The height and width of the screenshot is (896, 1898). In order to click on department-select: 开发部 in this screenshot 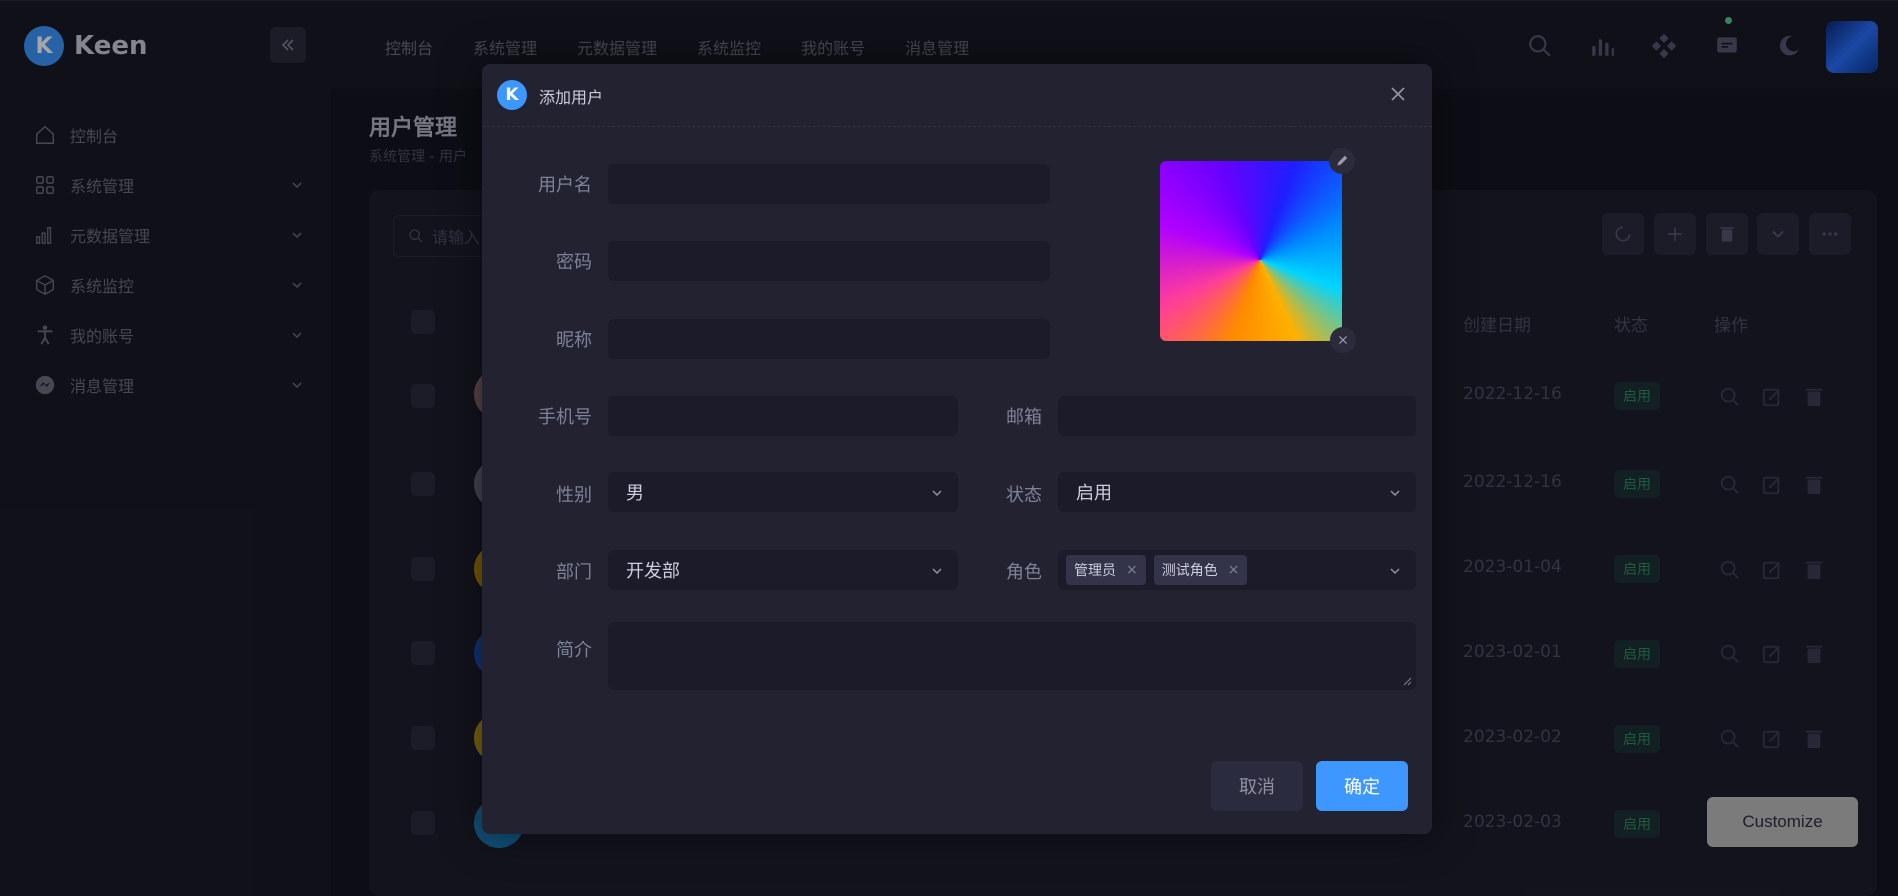, I will do `click(783, 570)`.